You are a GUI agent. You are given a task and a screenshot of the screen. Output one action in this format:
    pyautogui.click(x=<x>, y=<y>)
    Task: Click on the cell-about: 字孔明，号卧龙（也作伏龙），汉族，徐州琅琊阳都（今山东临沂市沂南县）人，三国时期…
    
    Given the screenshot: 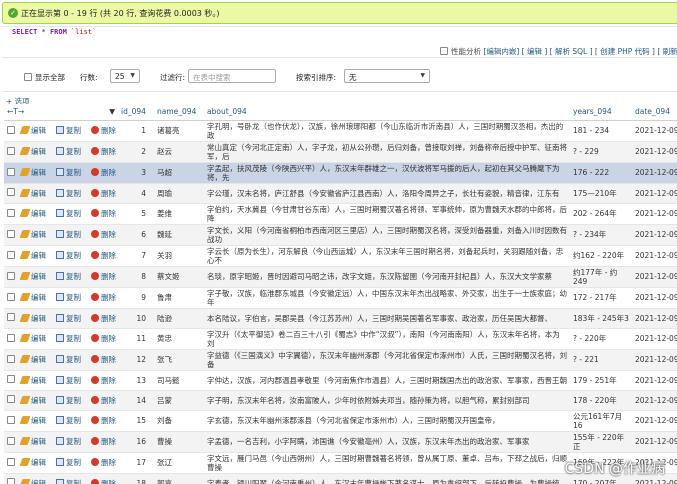 What is the action you would take?
    pyautogui.click(x=387, y=131)
    